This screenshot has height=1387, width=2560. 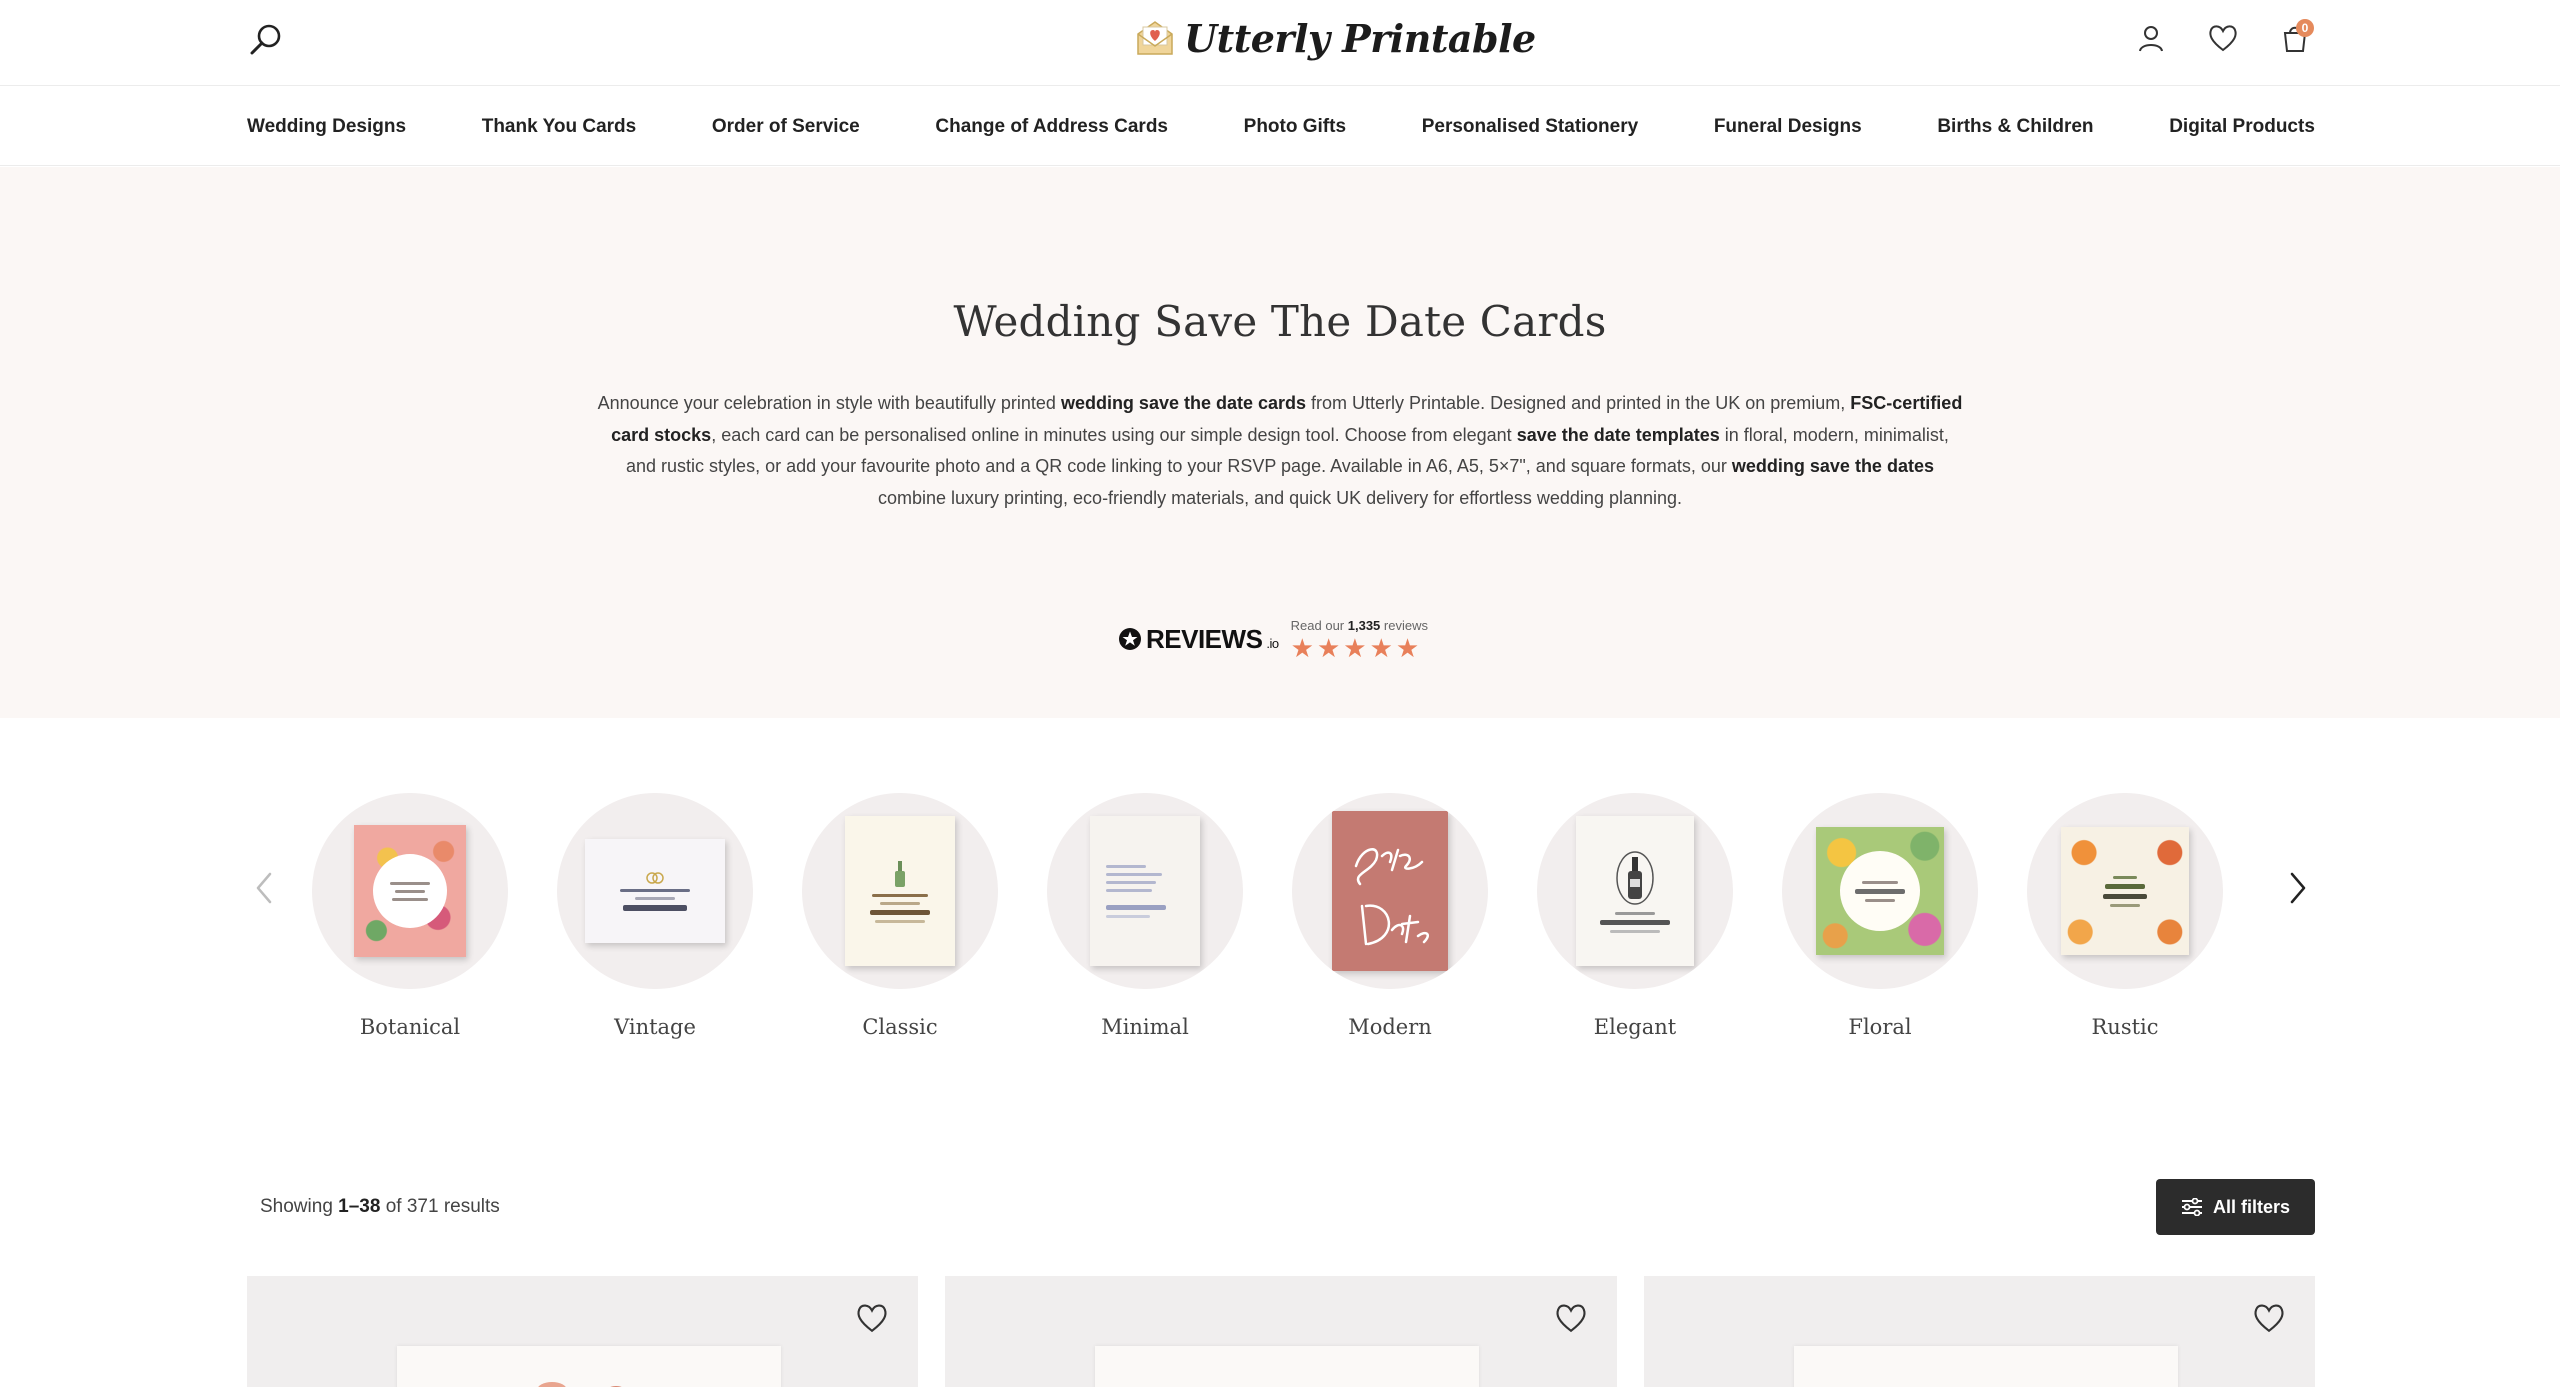 What do you see at coordinates (359, 1206) in the screenshot?
I see `results-range: 1–38` at bounding box center [359, 1206].